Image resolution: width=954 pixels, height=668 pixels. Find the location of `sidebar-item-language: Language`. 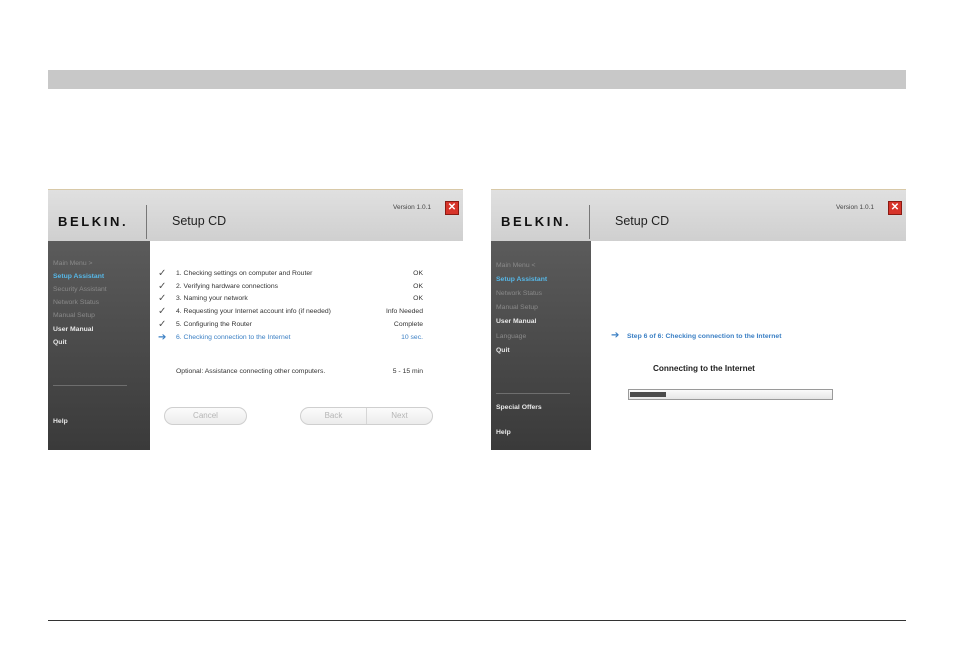

sidebar-item-language: Language is located at coordinates (511, 336).